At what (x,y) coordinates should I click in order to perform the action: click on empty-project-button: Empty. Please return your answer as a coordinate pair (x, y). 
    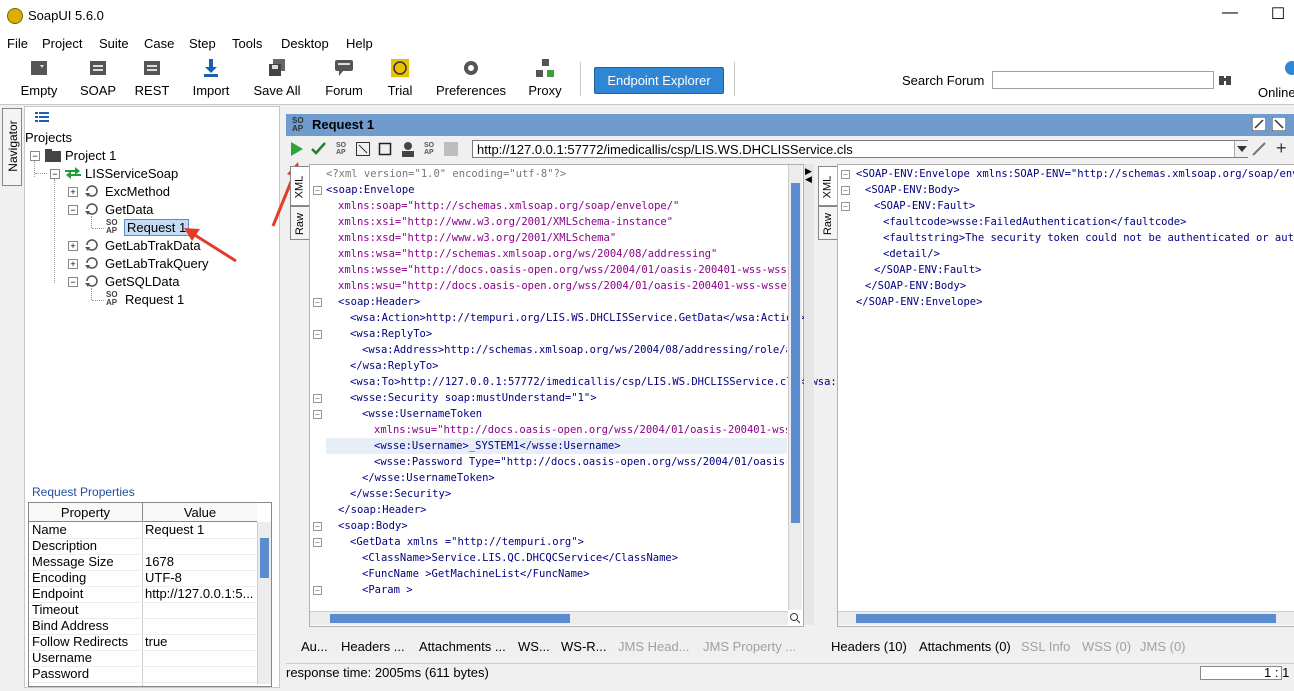
    Looking at the image, I should click on (39, 78).